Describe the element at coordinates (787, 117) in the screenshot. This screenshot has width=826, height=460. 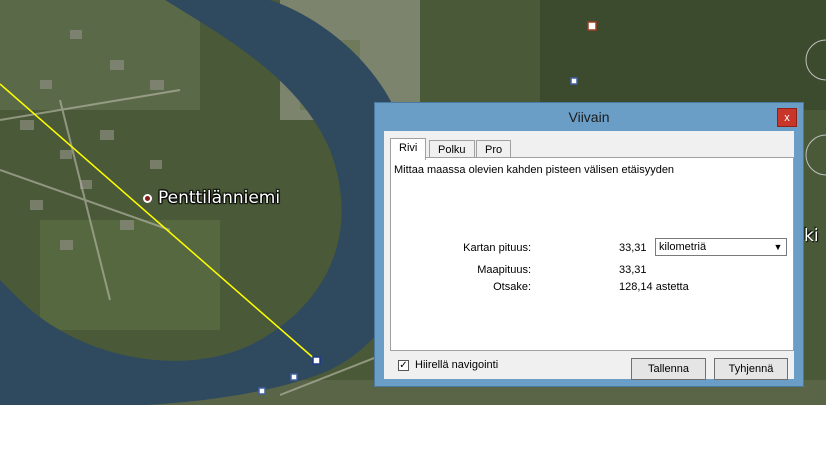
I see `close-button: x` at that location.